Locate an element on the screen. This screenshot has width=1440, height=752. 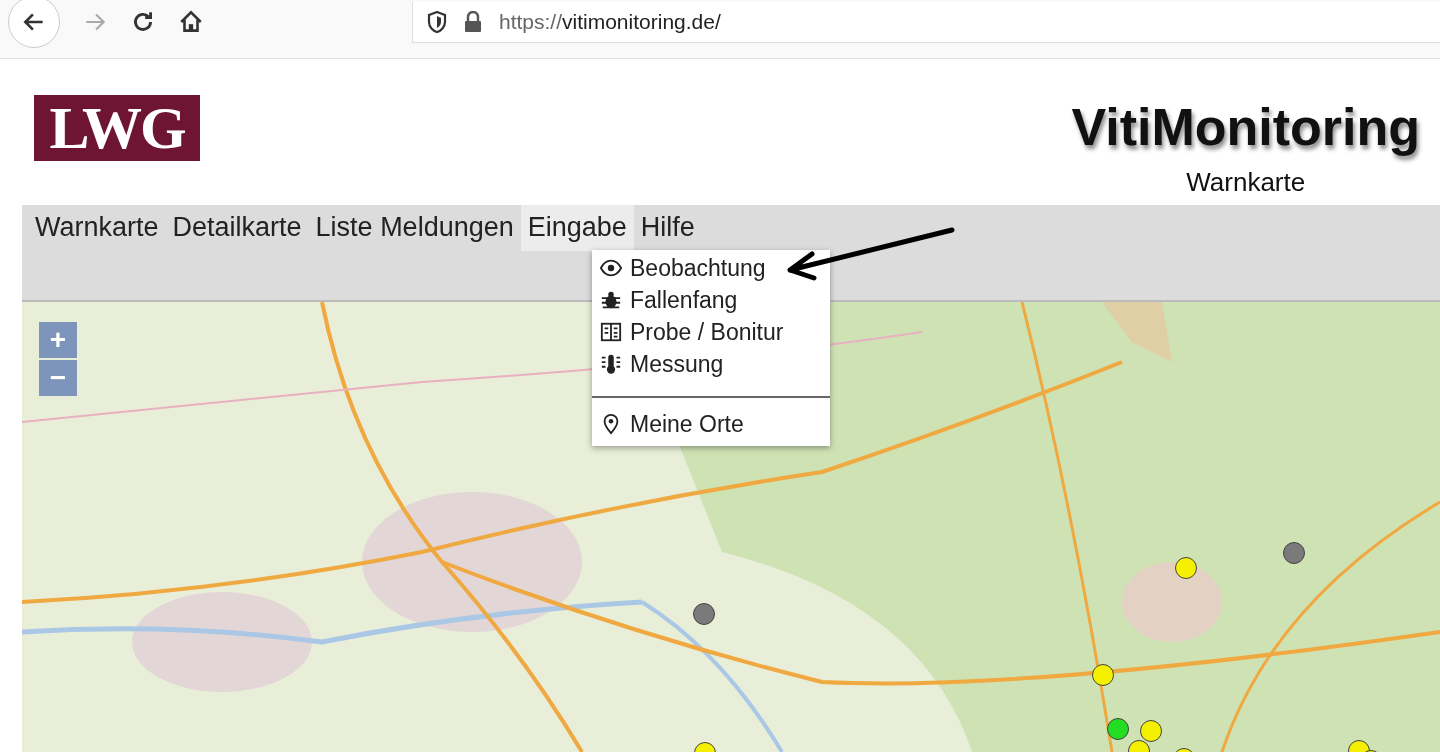
address-bar: https://vitimonitoring.de/ is located at coordinates (926, 22).